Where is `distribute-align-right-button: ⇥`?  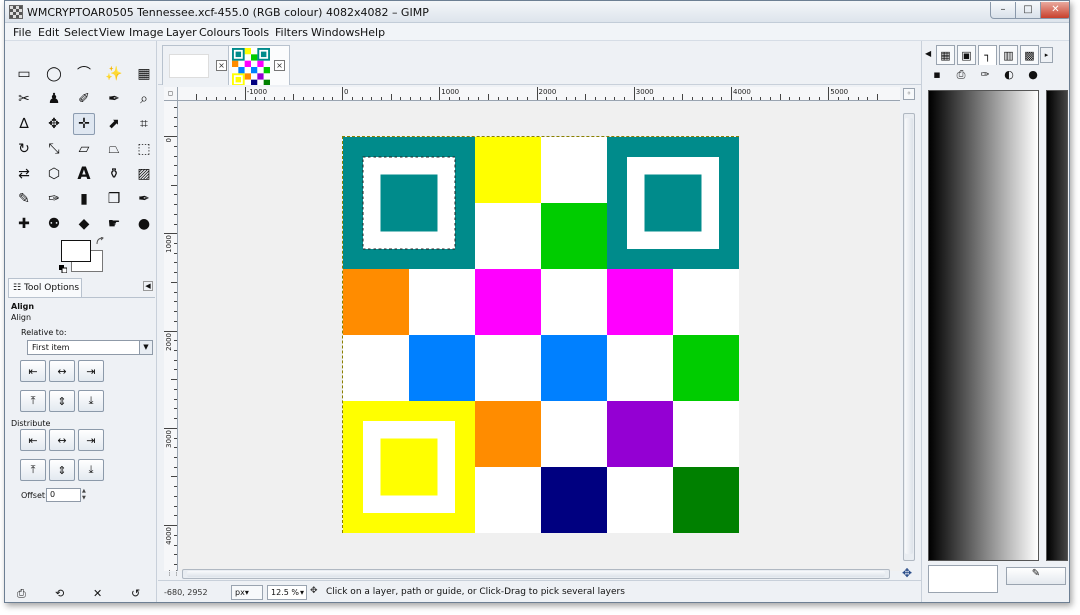
distribute-align-right-button: ⇥ is located at coordinates (91, 440).